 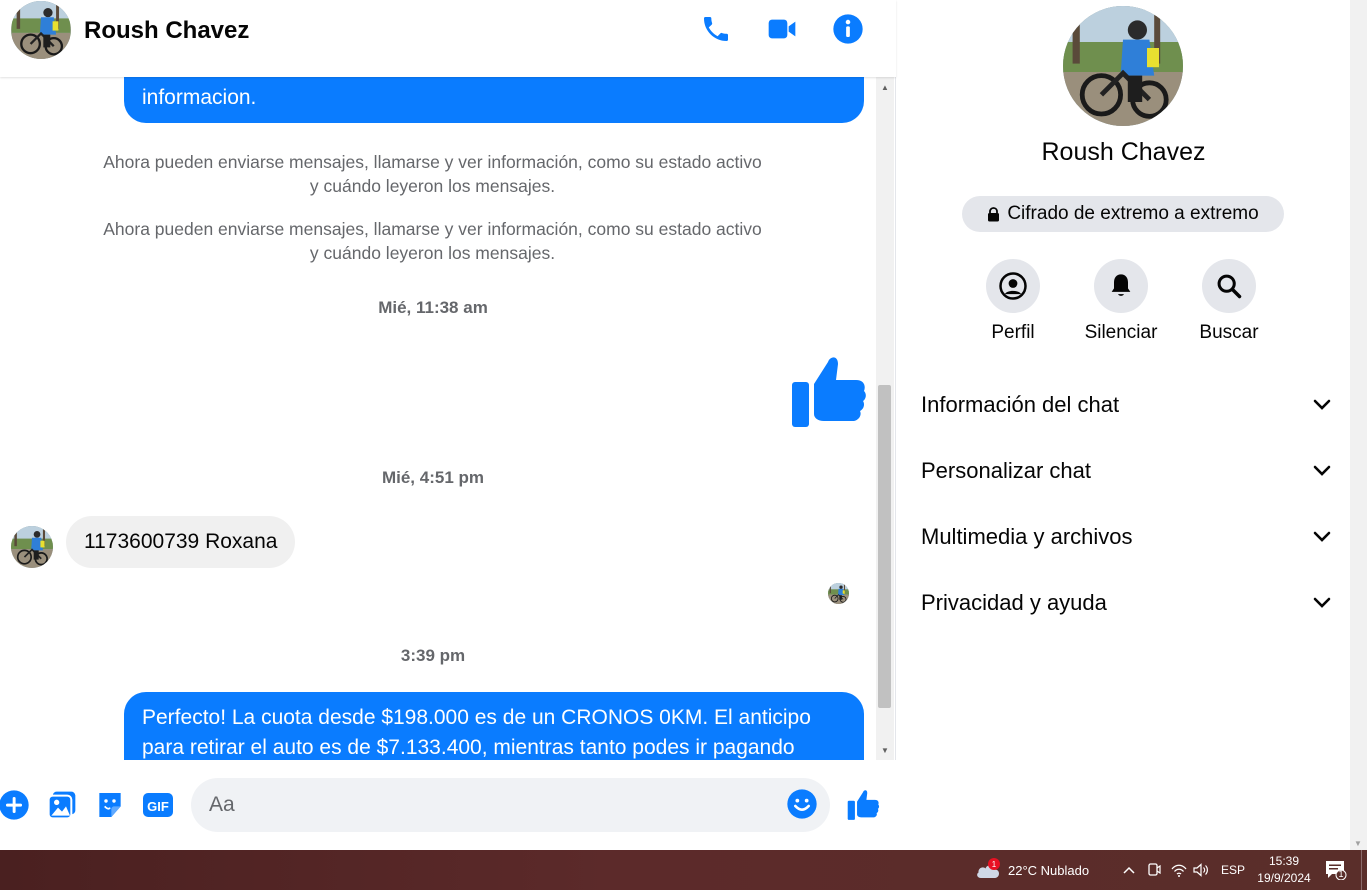 I want to click on message-text: informacion., so click(x=199, y=97).